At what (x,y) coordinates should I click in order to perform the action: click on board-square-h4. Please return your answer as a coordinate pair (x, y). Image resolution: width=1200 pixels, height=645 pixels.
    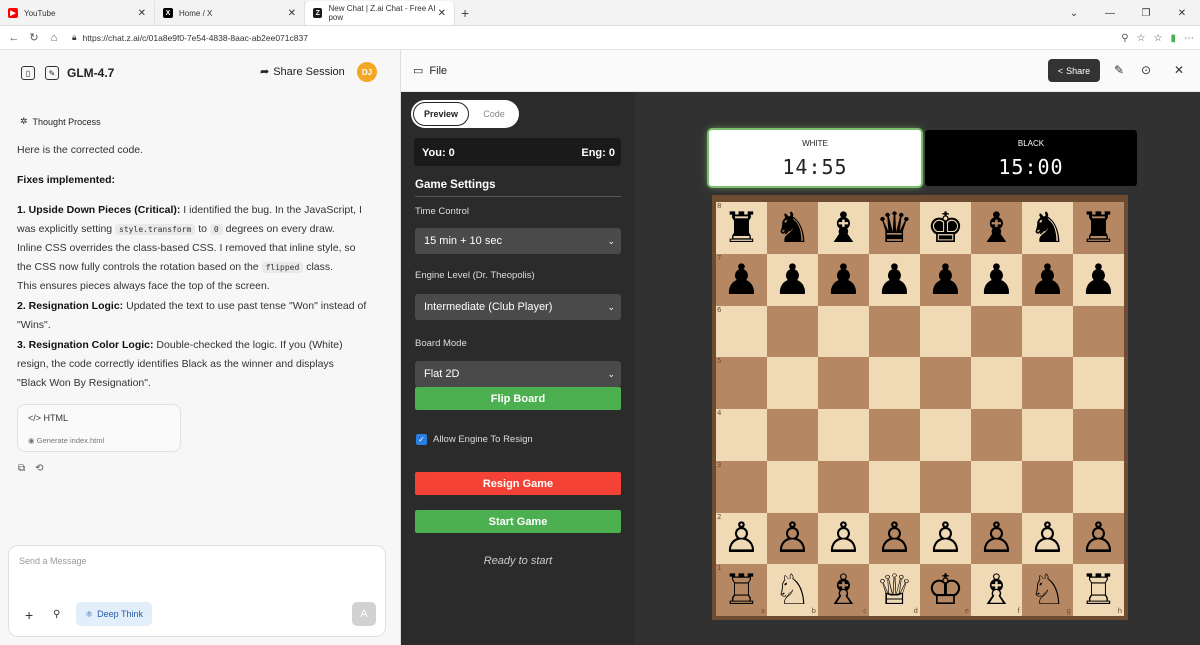
    Looking at the image, I should click on (1098, 435).